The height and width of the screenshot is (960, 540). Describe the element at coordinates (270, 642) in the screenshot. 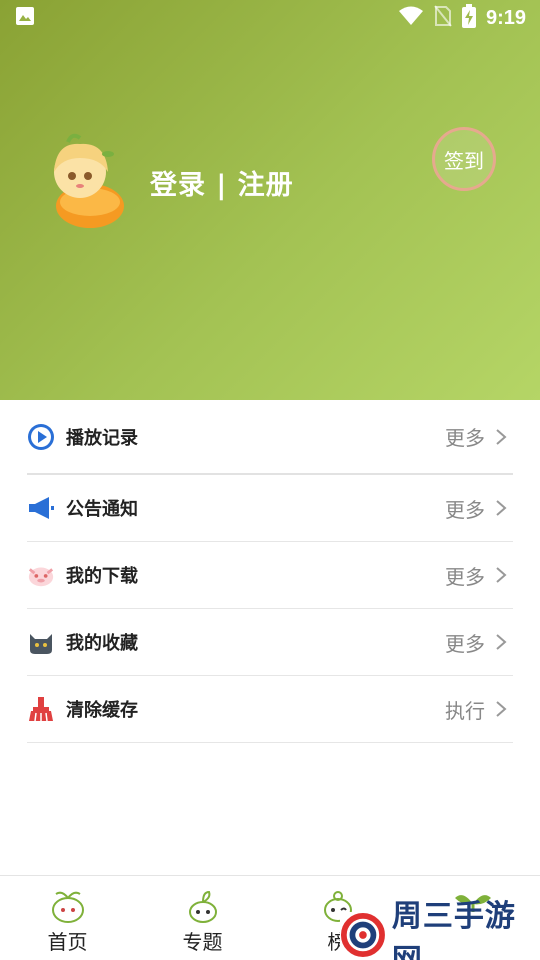

I see `menu-item-favorites: 我的收藏 更多` at that location.